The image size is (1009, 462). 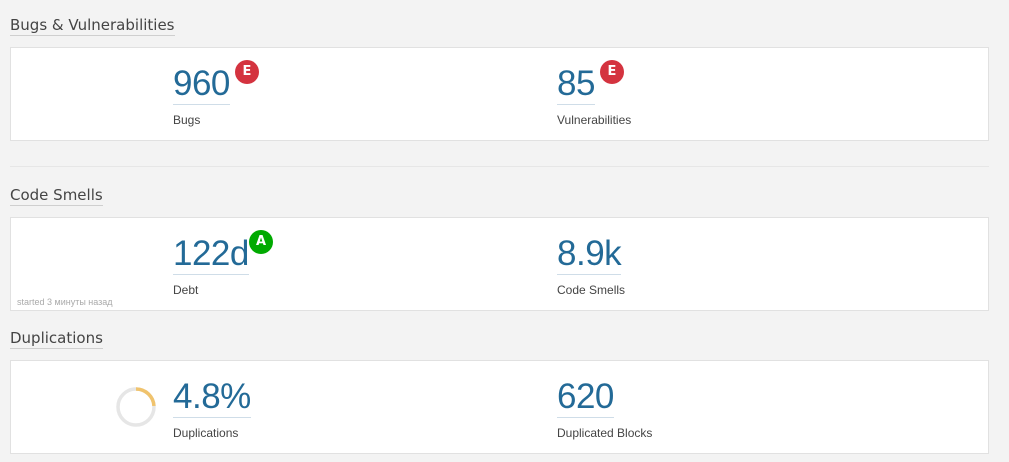 What do you see at coordinates (187, 120) in the screenshot?
I see `bugs-label: Bugs` at bounding box center [187, 120].